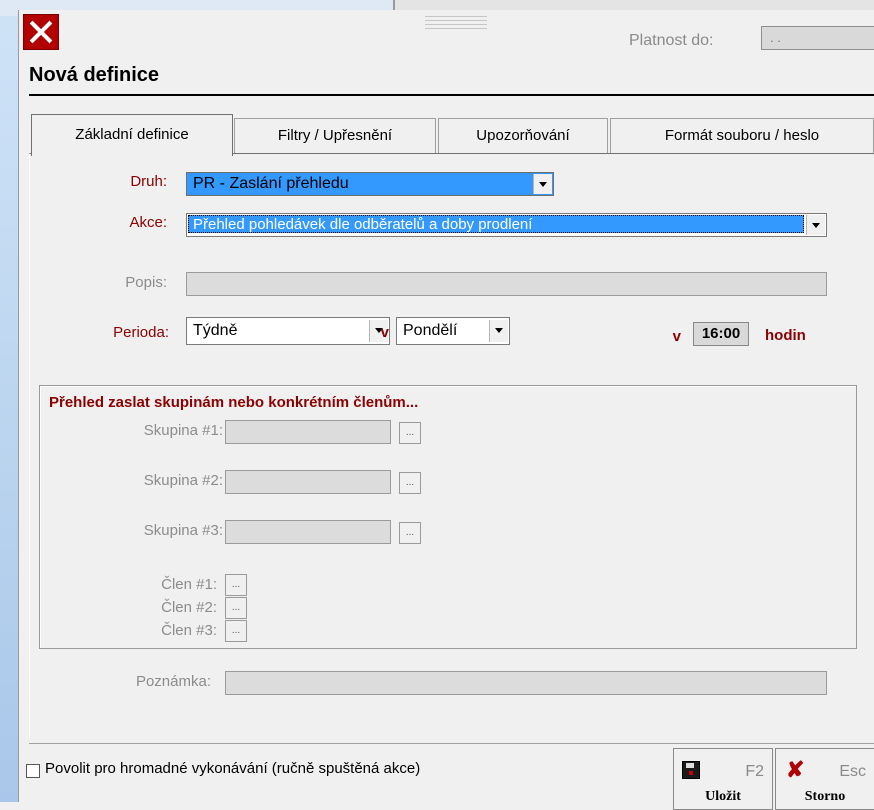 This screenshot has width=874, height=810. Describe the element at coordinates (456, 24) in the screenshot. I see `drag-grip` at that location.